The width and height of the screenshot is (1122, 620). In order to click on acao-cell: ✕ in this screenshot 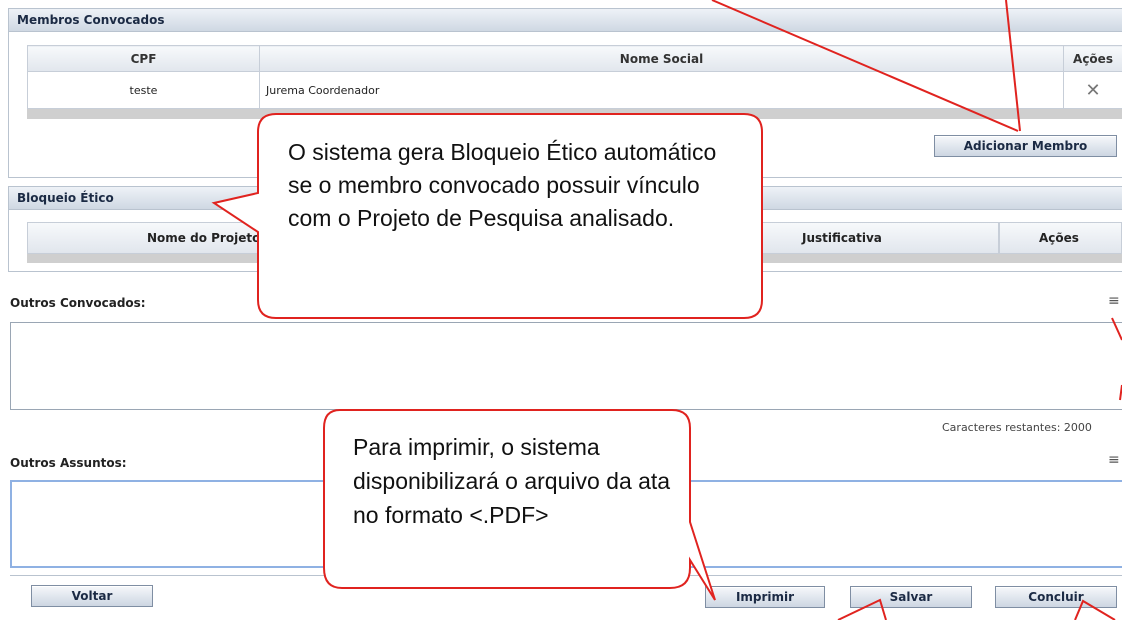, I will do `click(1092, 90)`.